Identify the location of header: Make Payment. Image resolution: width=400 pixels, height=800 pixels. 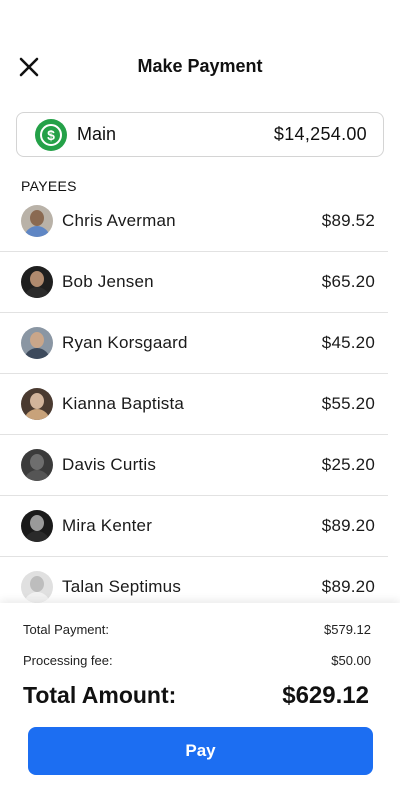
(200, 56).